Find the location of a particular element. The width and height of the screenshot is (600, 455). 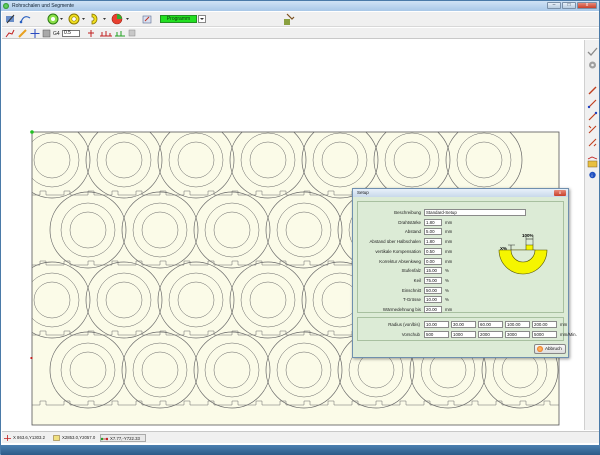

half-shell-icon is located at coordinates (94, 19).